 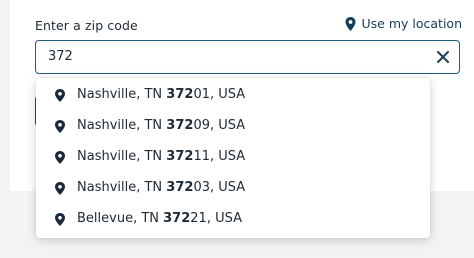 What do you see at coordinates (120, 218) in the screenshot?
I see `suggestion-prefix: Bellevue, TN` at bounding box center [120, 218].